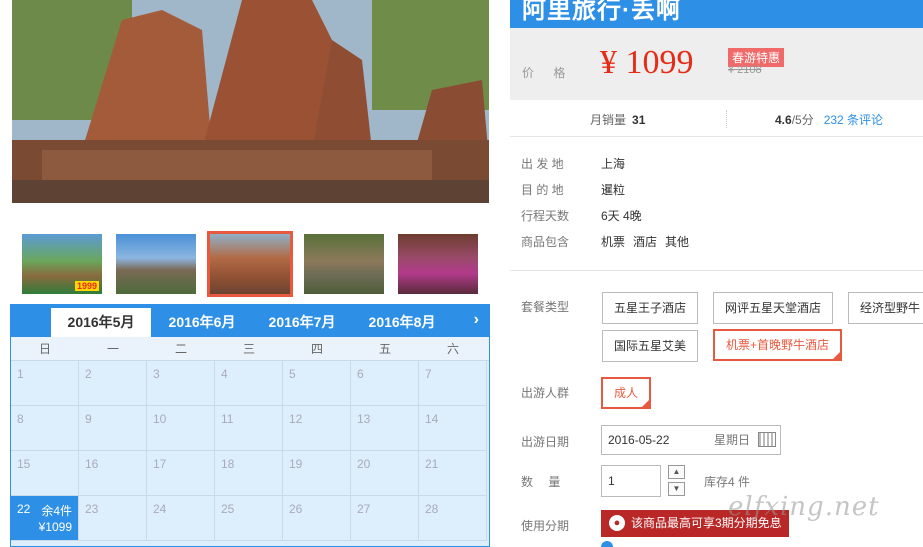 Image resolution: width=923 pixels, height=547 pixels. I want to click on calendar-icon, so click(767, 439).